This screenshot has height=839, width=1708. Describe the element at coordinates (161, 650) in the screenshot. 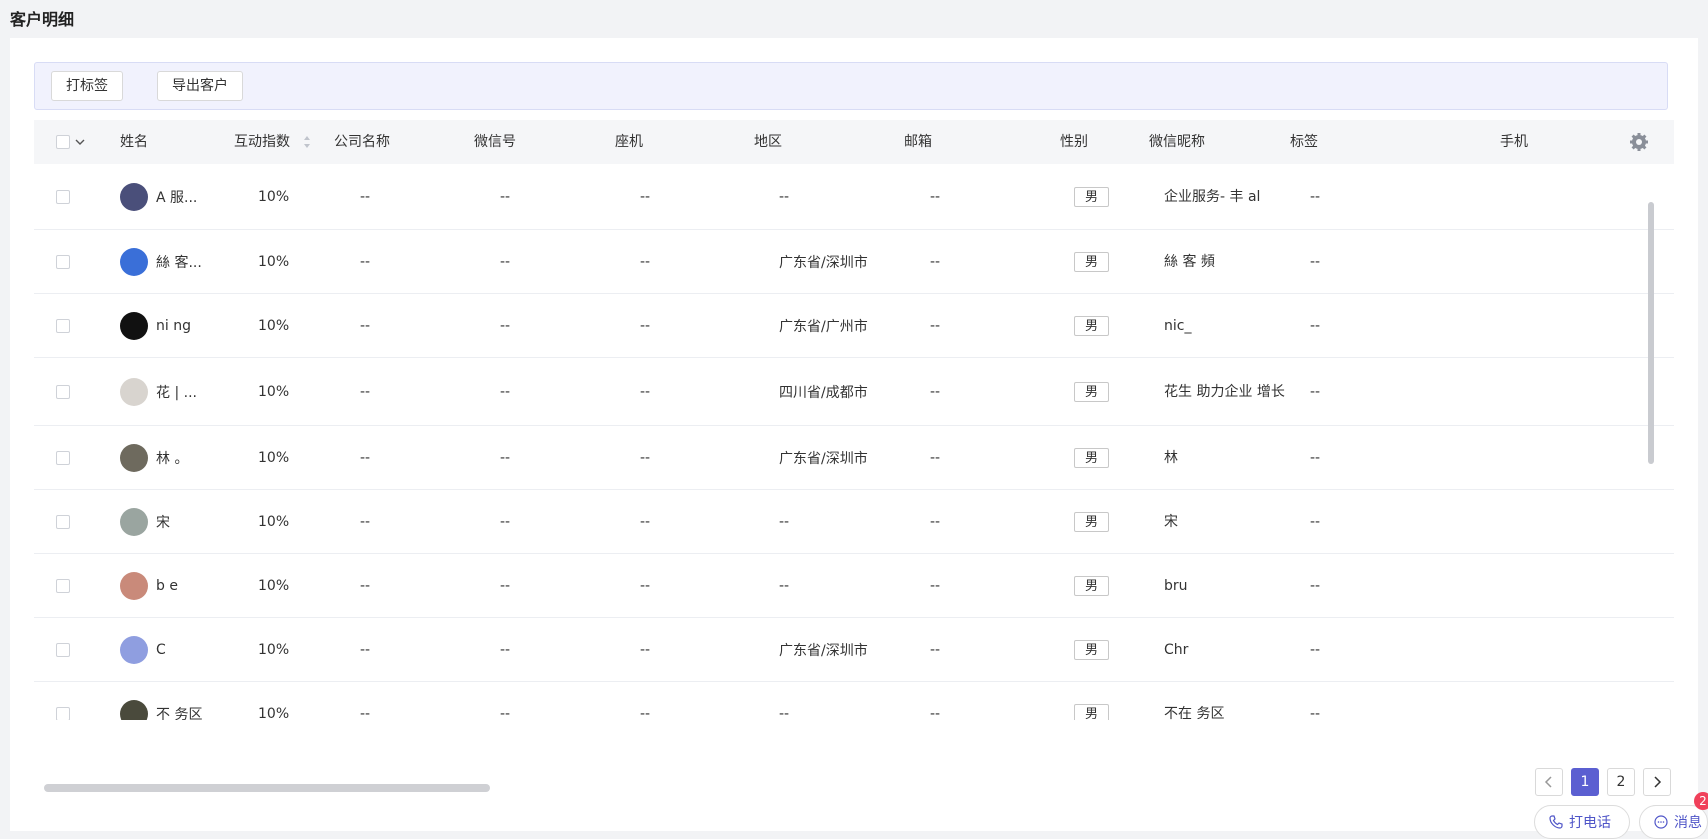

I see `customer-name: C` at that location.